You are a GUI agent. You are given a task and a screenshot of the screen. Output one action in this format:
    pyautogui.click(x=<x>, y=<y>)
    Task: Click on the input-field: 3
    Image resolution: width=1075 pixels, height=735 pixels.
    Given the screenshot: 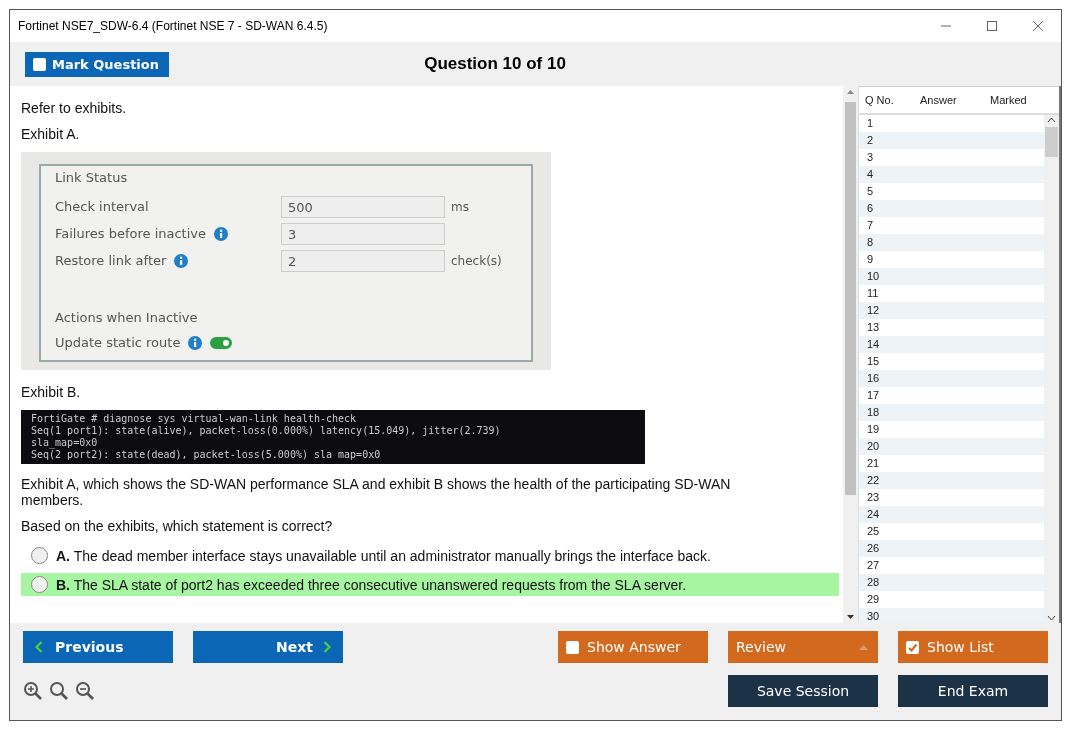 What is the action you would take?
    pyautogui.click(x=363, y=233)
    